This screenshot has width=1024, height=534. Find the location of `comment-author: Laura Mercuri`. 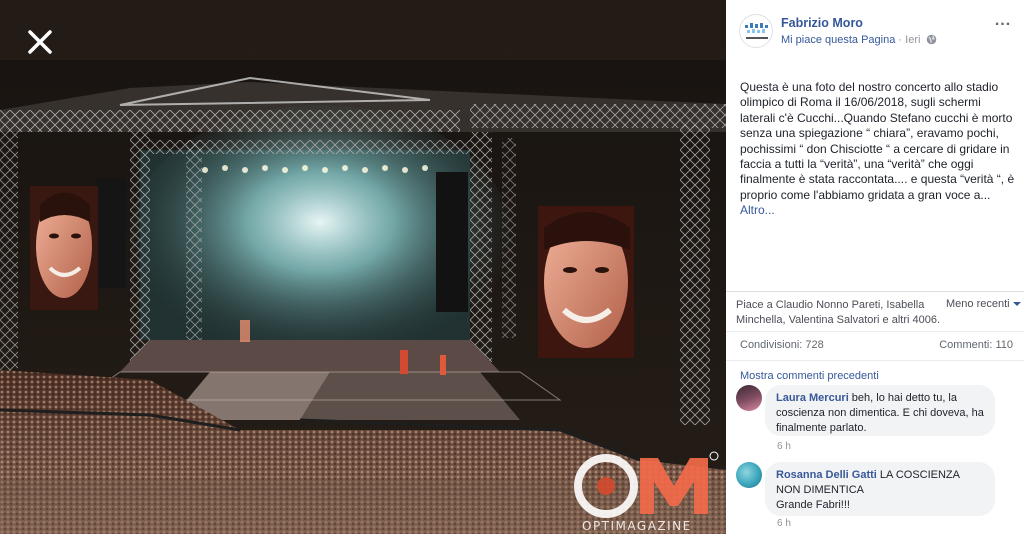

comment-author: Laura Mercuri is located at coordinates (812, 398).